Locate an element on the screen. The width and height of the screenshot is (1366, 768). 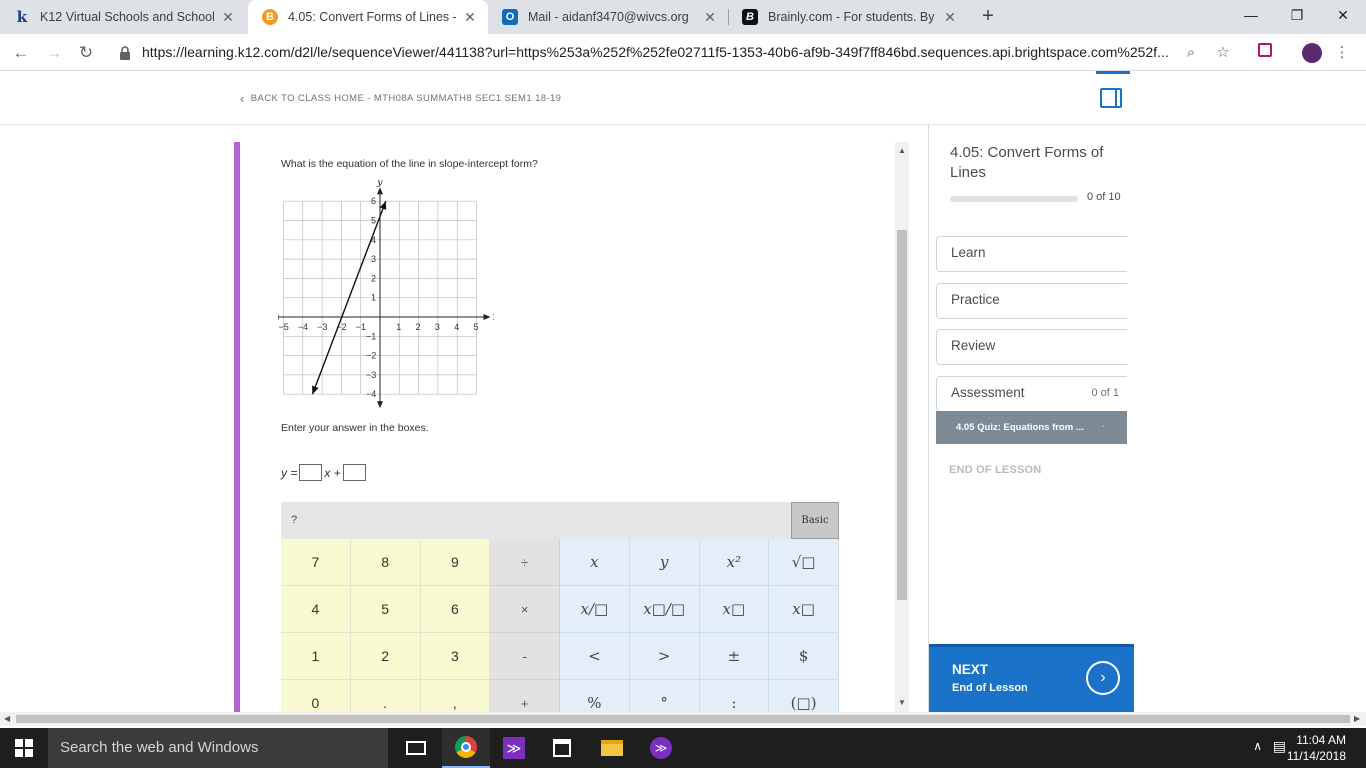
keypad-key: ± is located at coordinates (734, 656).